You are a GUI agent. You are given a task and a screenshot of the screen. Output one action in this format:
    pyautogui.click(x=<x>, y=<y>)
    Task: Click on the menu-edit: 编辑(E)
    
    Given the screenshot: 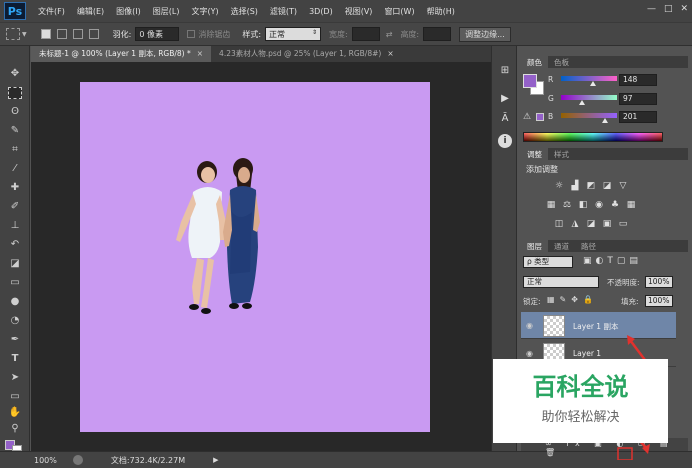 What is the action you would take?
    pyautogui.click(x=90, y=11)
    